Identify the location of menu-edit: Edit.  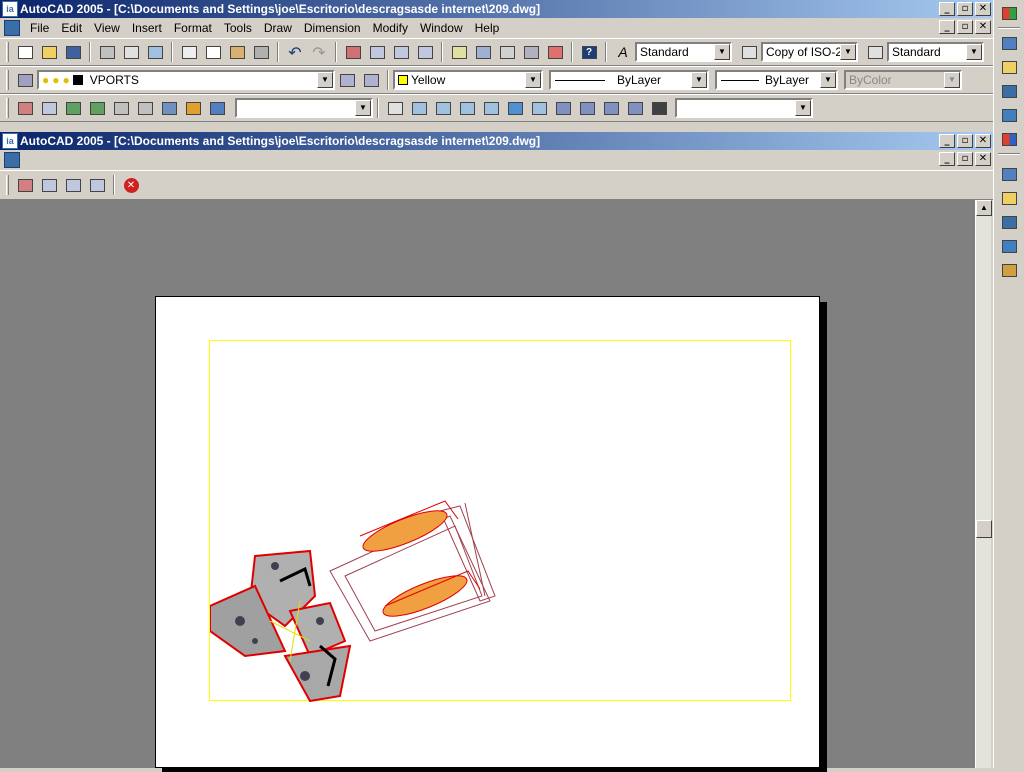
(71, 28).